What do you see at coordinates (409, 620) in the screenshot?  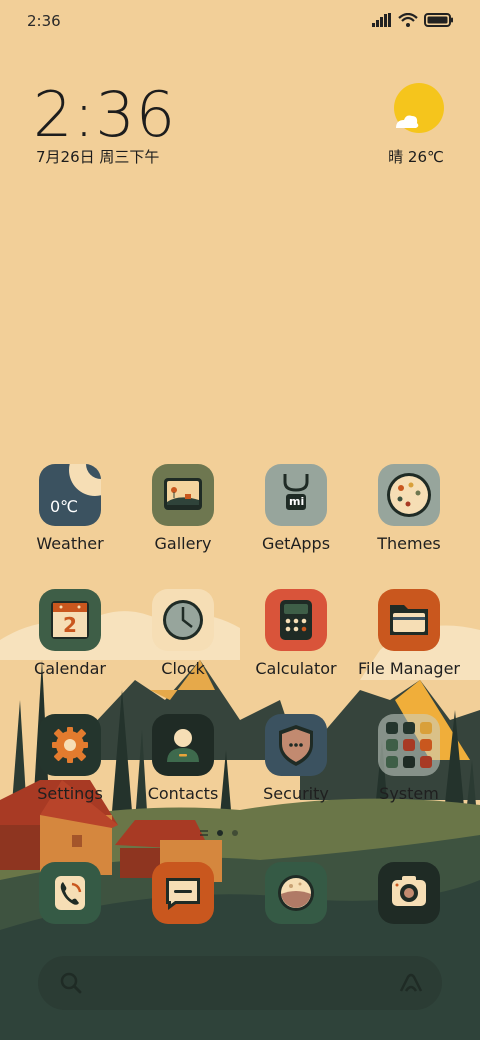 I see `file-manager-icon` at bounding box center [409, 620].